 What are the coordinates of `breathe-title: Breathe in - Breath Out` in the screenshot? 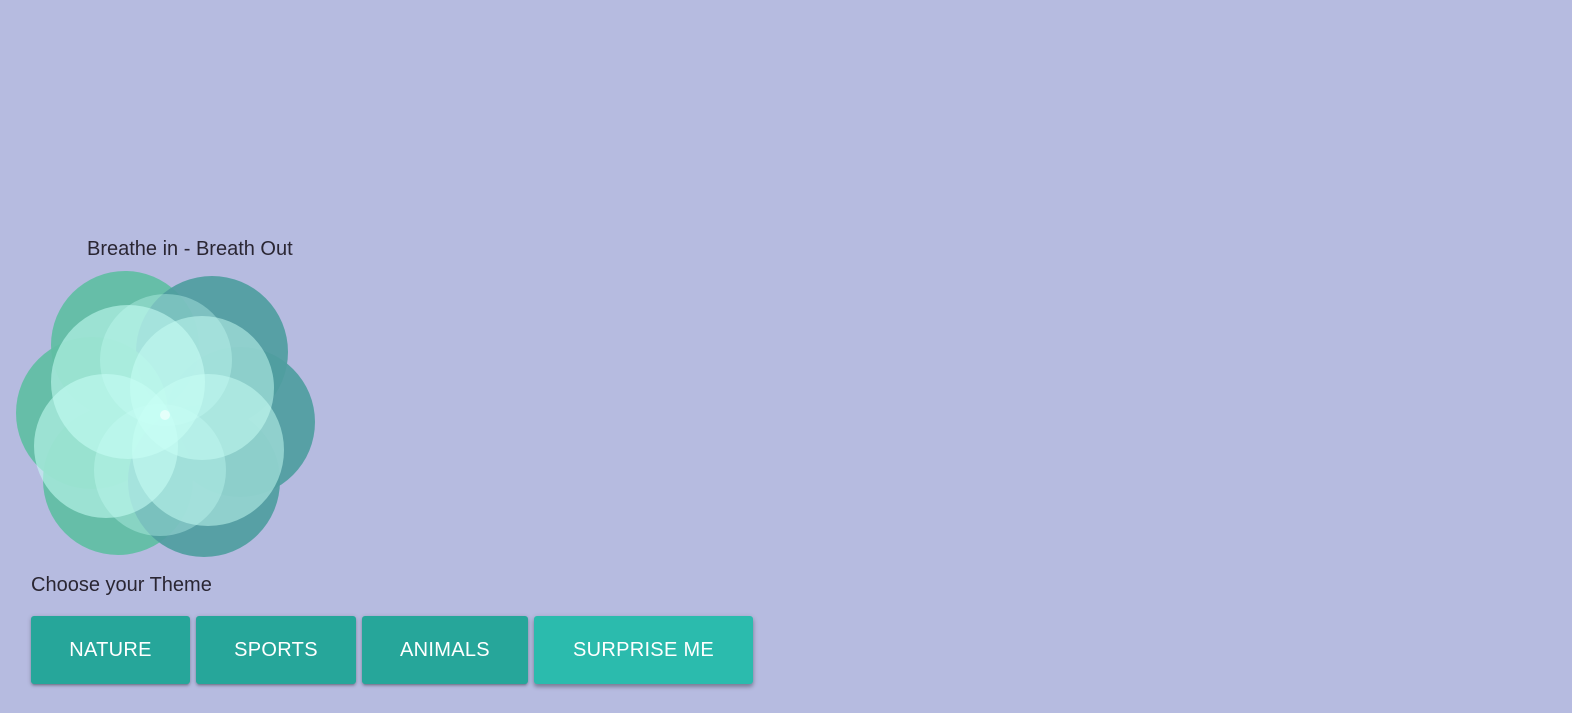 It's located at (190, 249).